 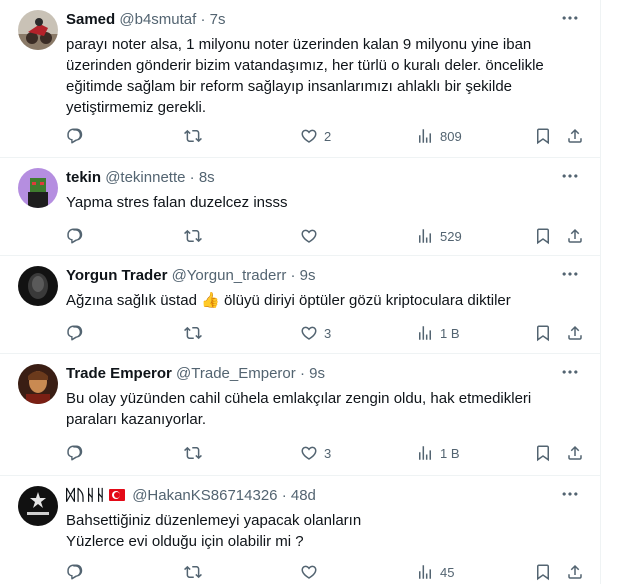 I want to click on user-handle: @HakanKS86714326, so click(x=204, y=495).